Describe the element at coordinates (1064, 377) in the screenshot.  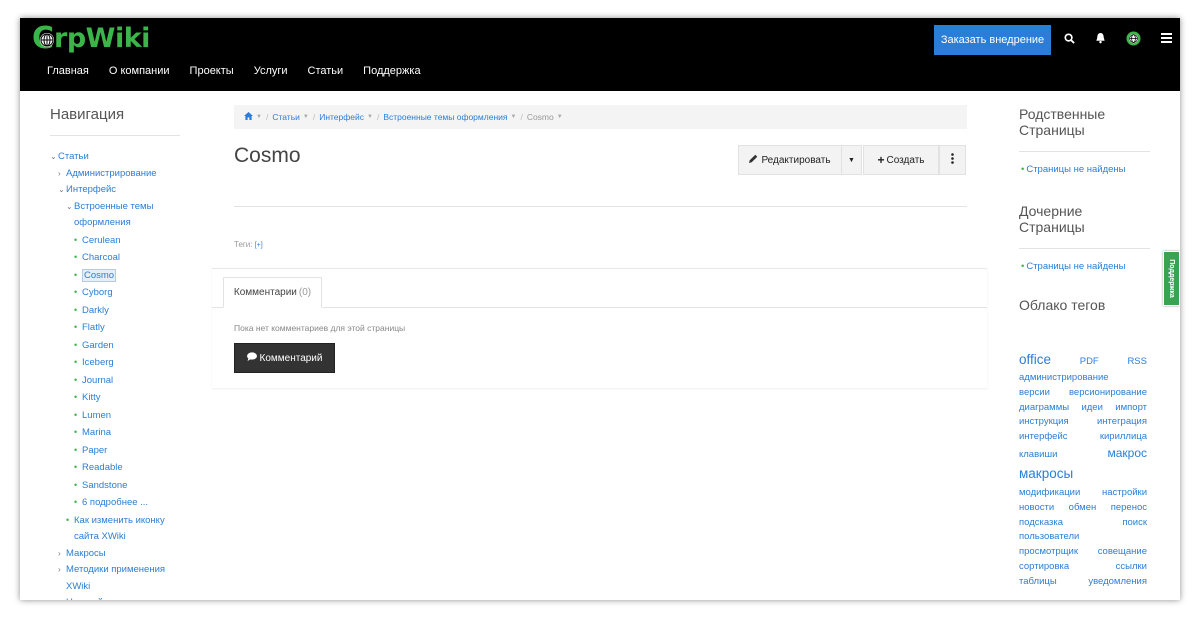
I see `tag-link: администрирование` at that location.